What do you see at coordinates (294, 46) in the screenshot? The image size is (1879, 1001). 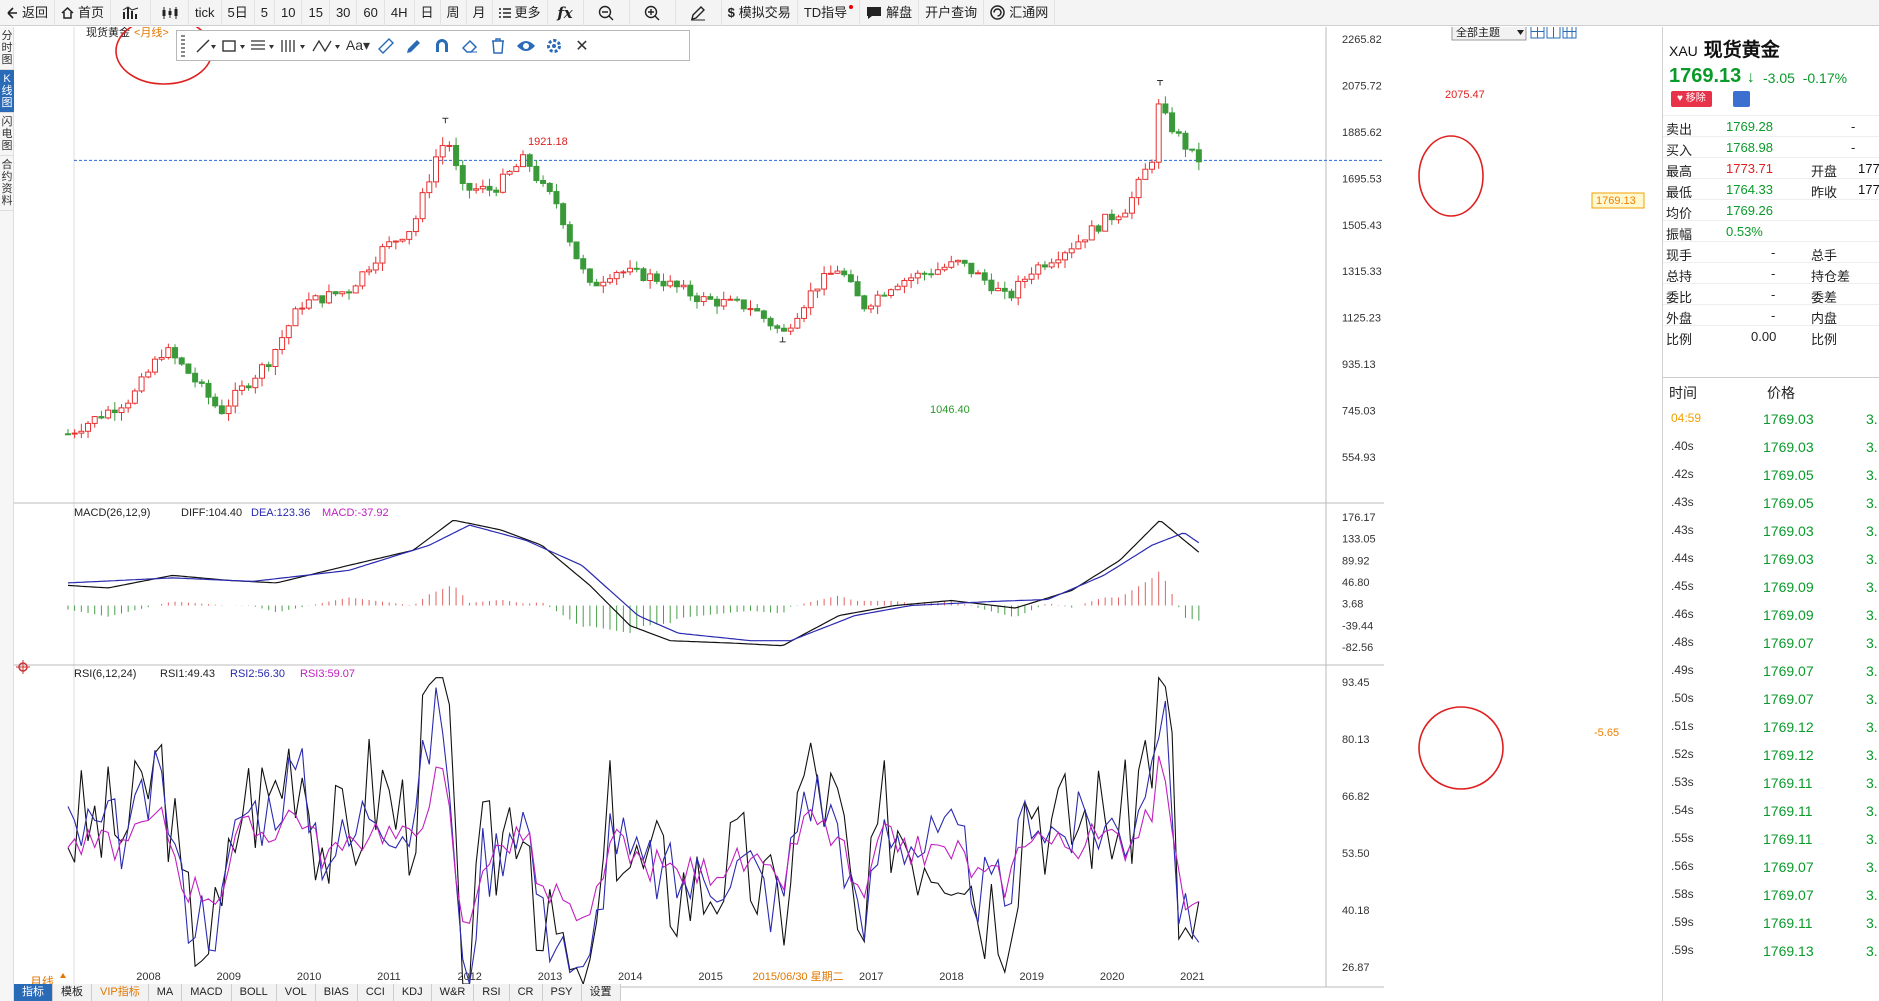 I see `channel-tool` at bounding box center [294, 46].